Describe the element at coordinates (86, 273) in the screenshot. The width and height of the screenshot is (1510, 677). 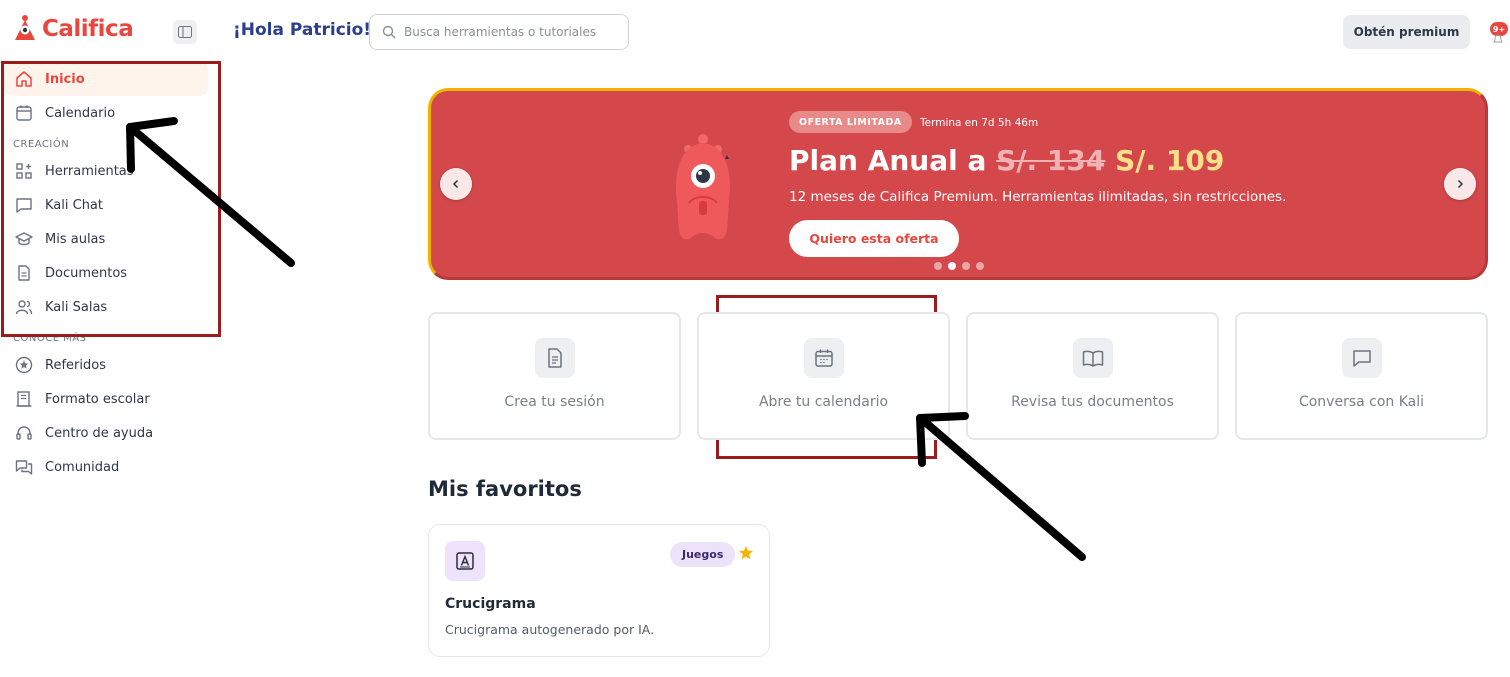
I see `sidebar-item-label: Documentos` at that location.